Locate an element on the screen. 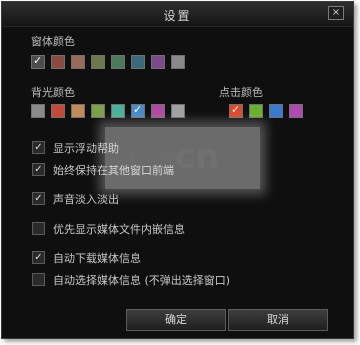  dialog-title: 设置 is located at coordinates (177, 16).